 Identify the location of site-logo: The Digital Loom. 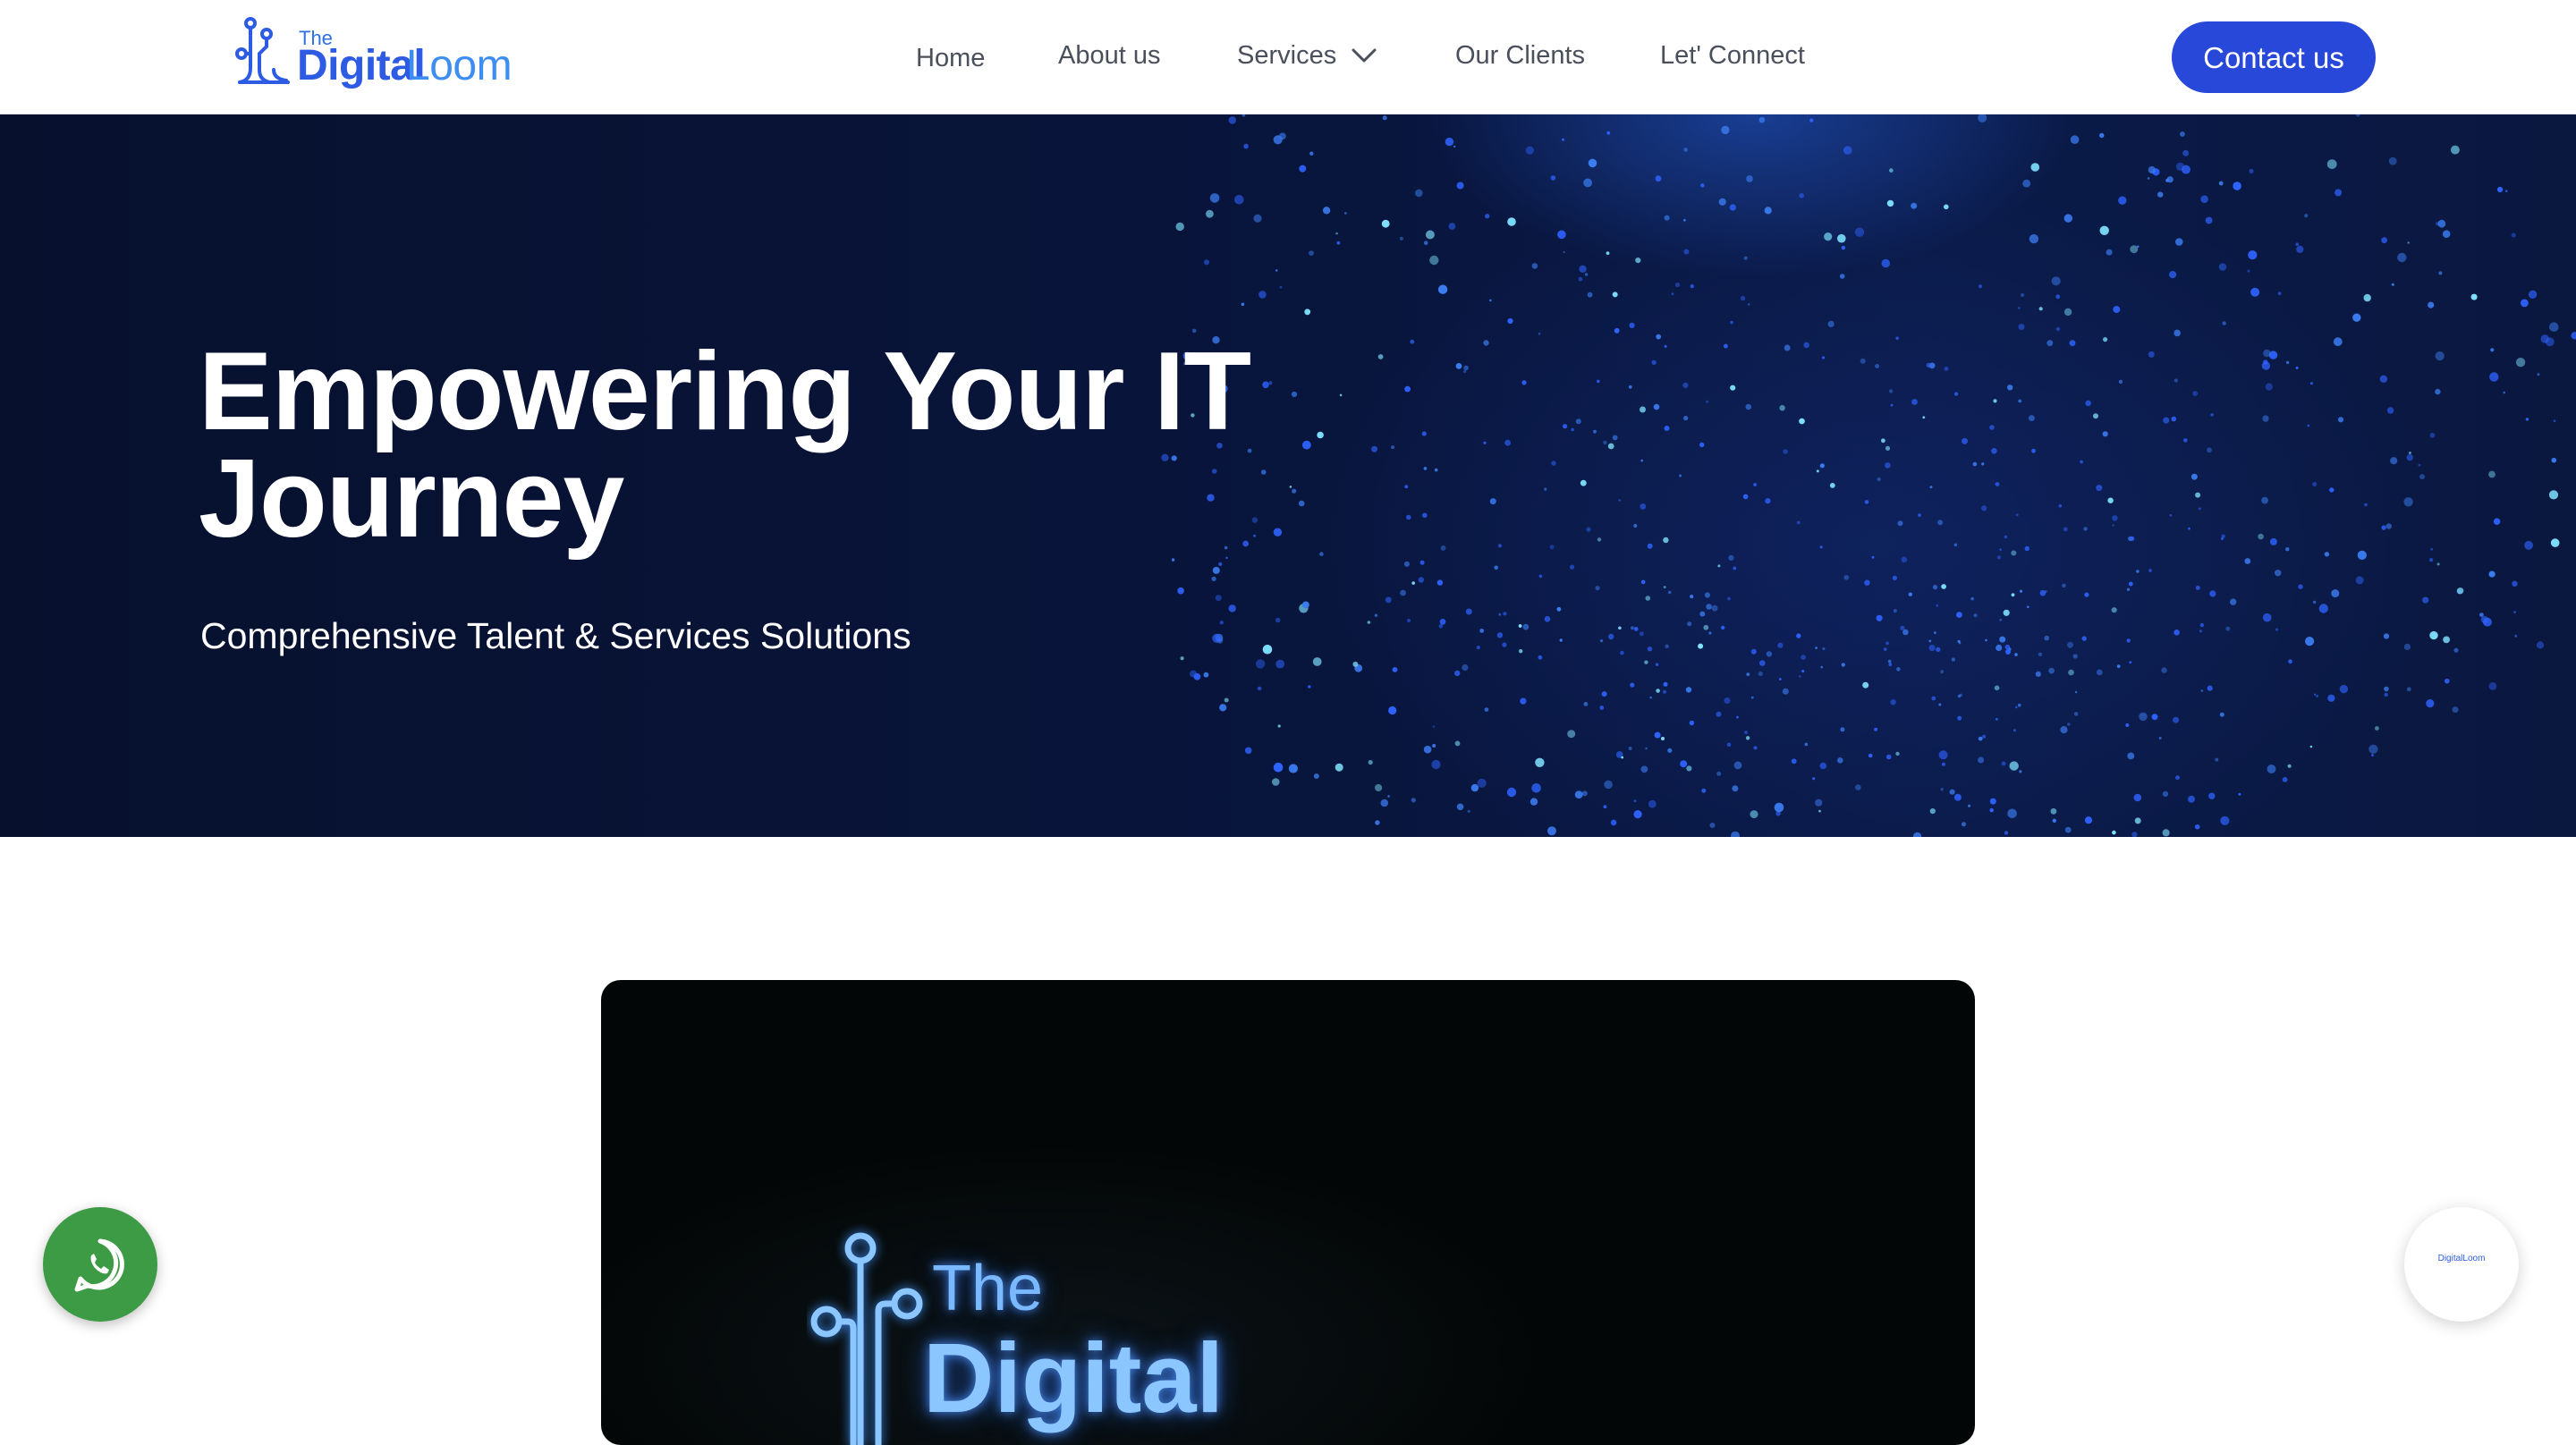
(377, 54).